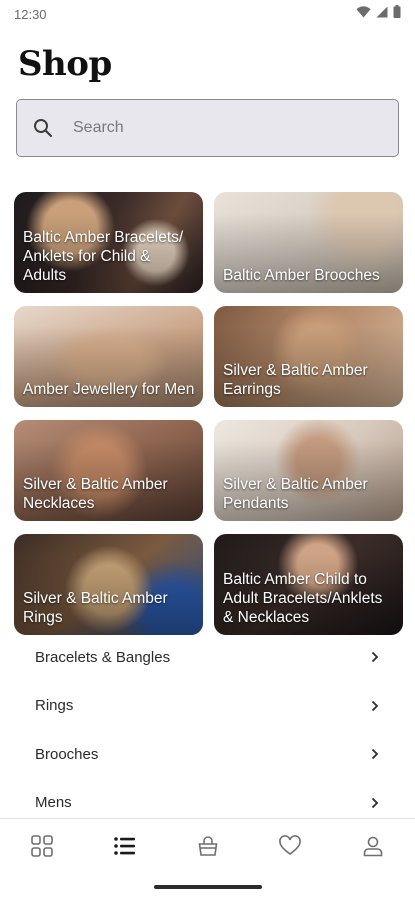  I want to click on status-icons, so click(378, 14).